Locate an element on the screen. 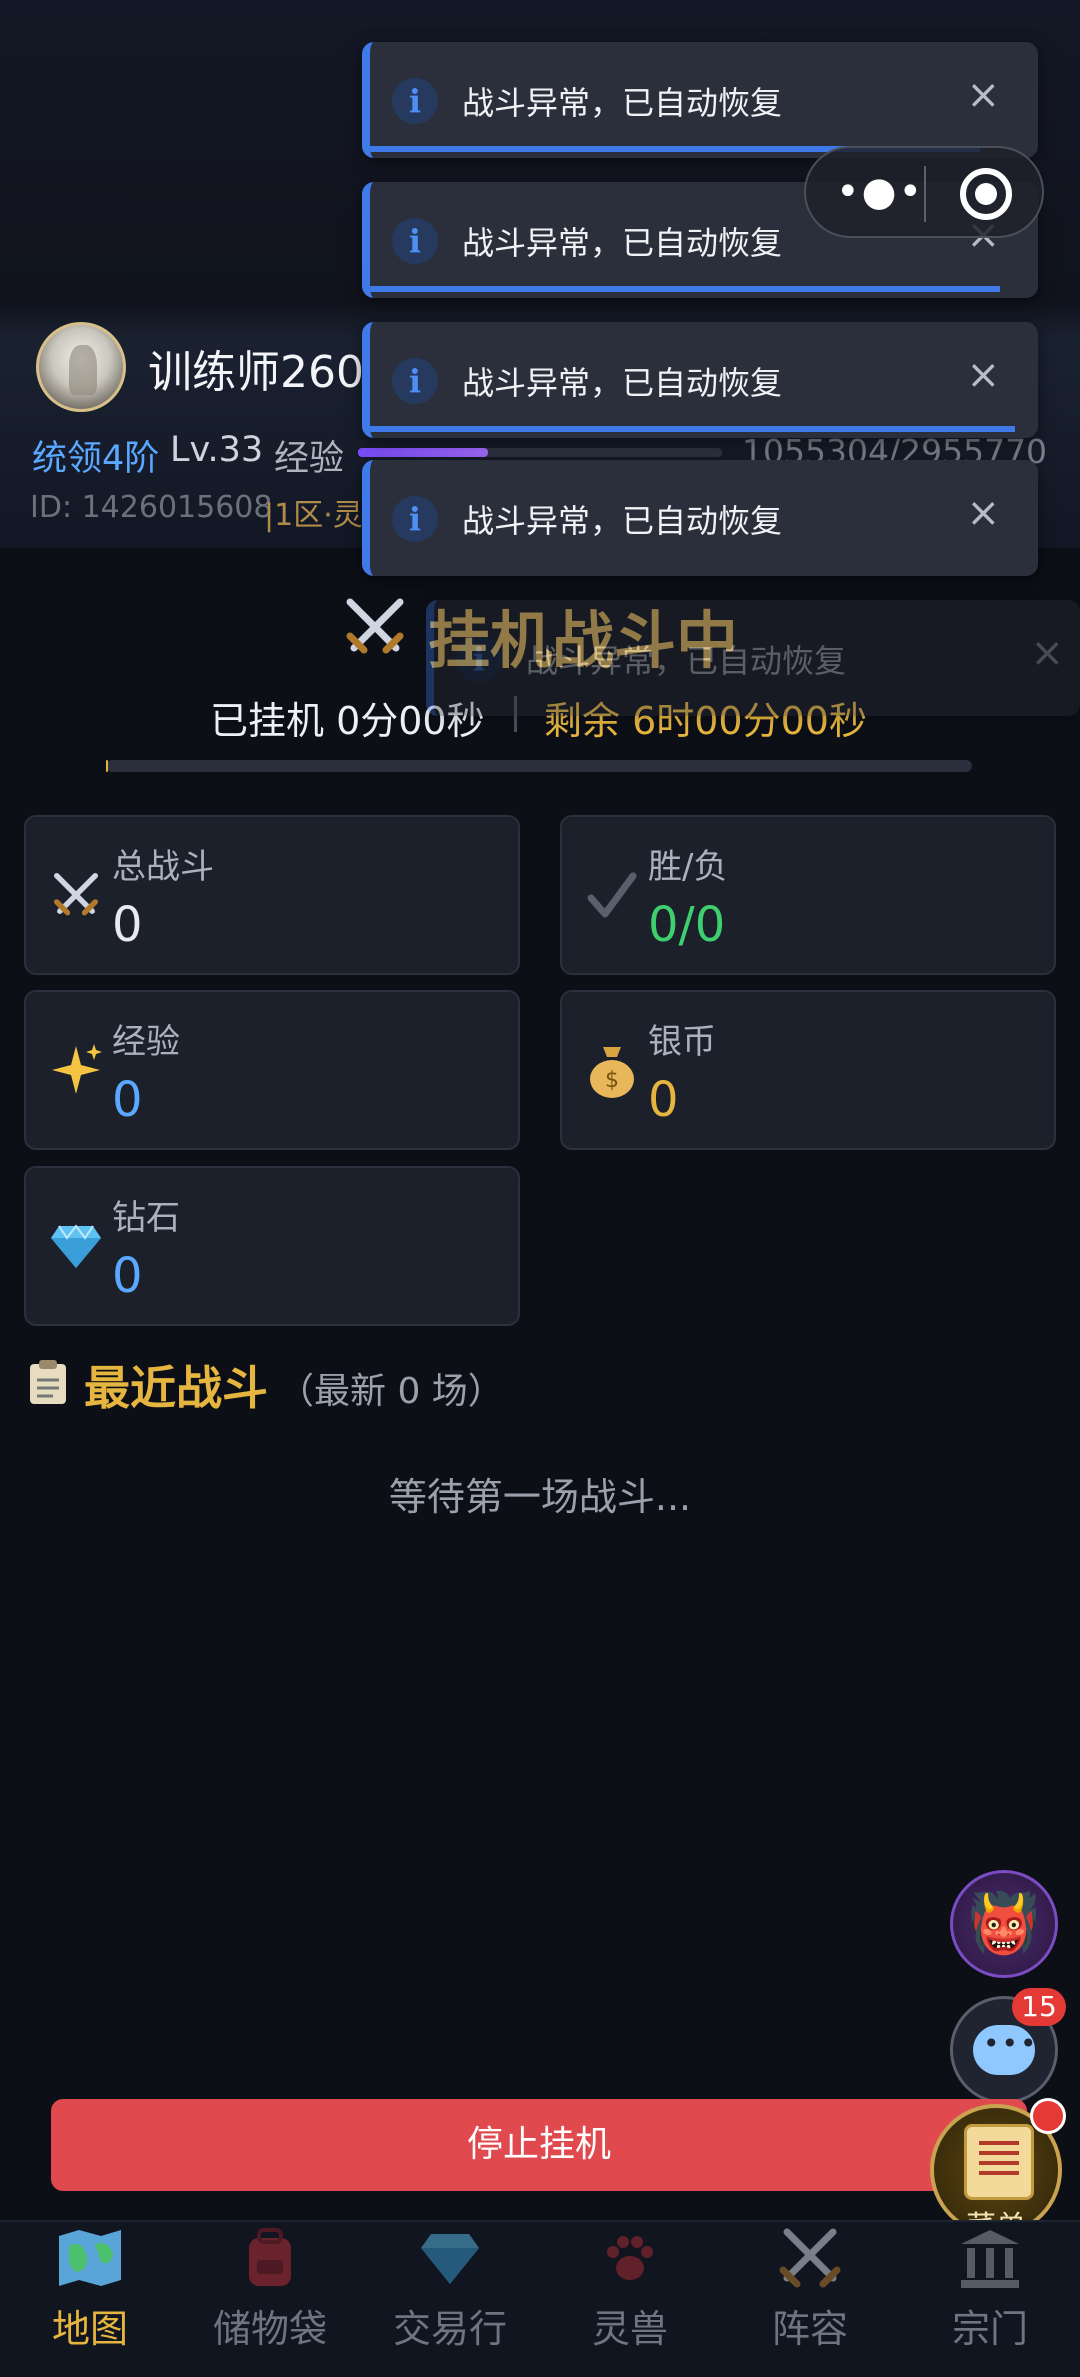 The width and height of the screenshot is (1080, 2377). nav-label: 宗门 is located at coordinates (989, 2329).